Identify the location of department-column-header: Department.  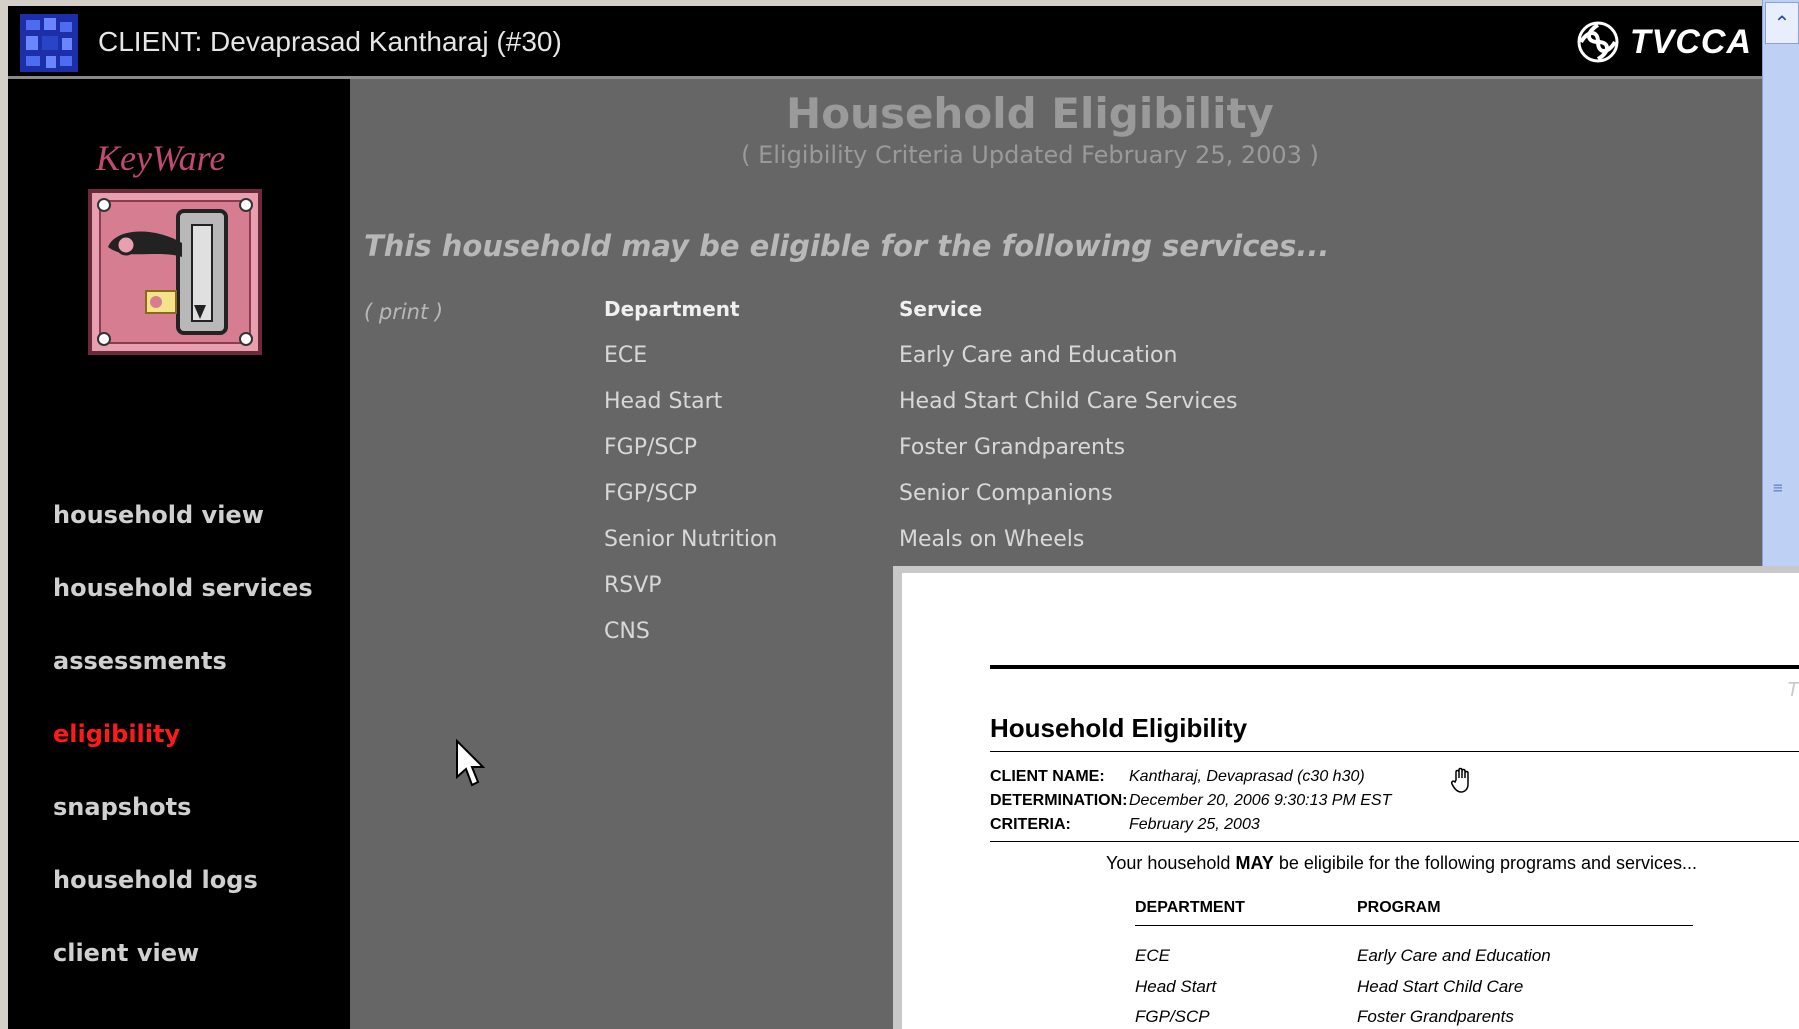
(672, 309).